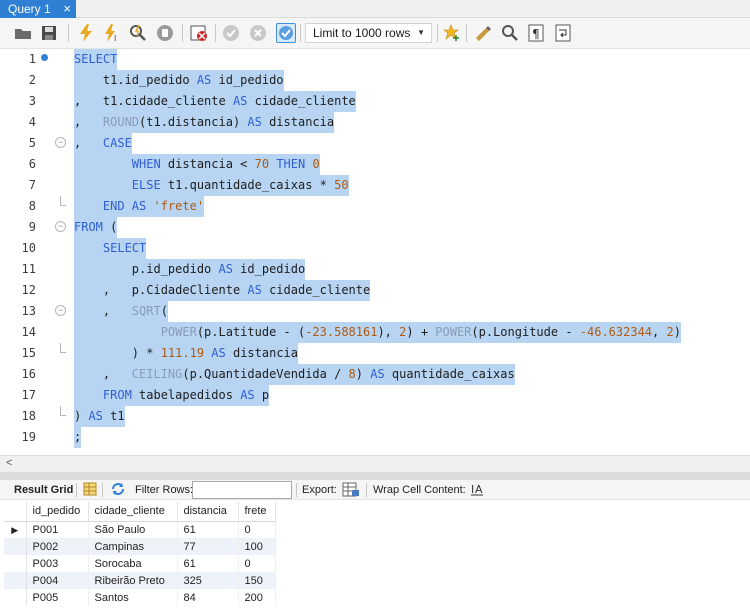  I want to click on tab-query-1: Query 1 ×, so click(38, 9).